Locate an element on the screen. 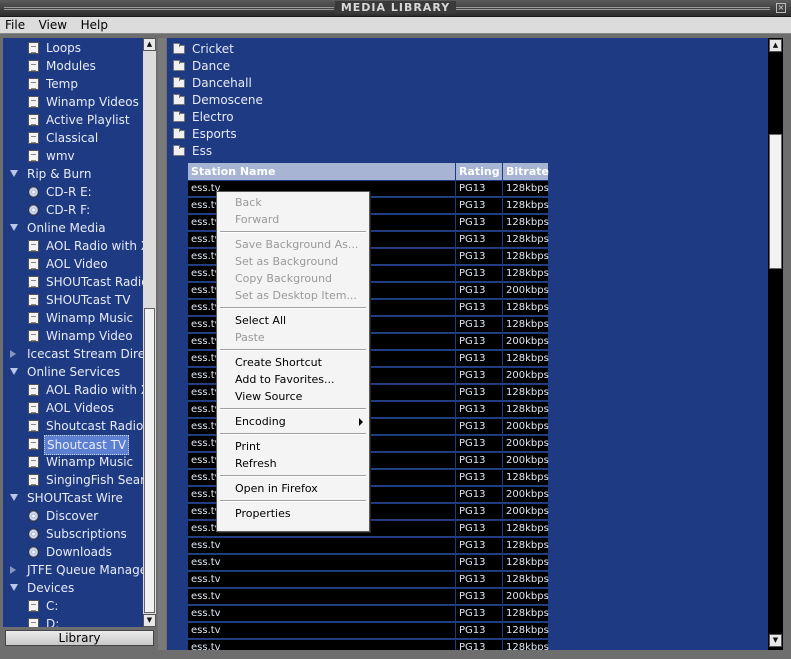 The image size is (791, 659). table-row: ess.tv PG13 200kbps is located at coordinates (369, 597).